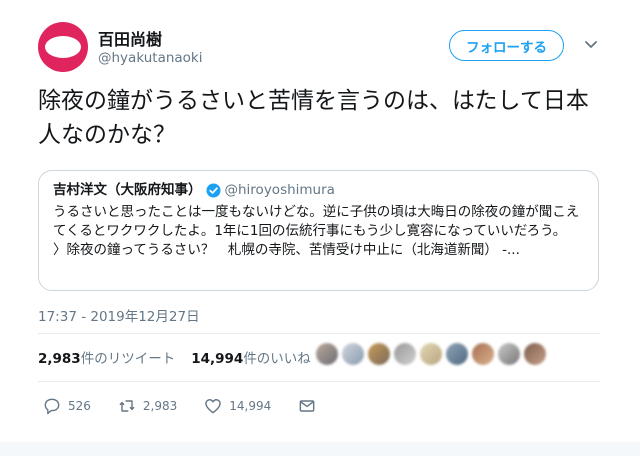  Describe the element at coordinates (192, 406) in the screenshot. I see `tweet-actions: 526 2,983 14,994` at that location.